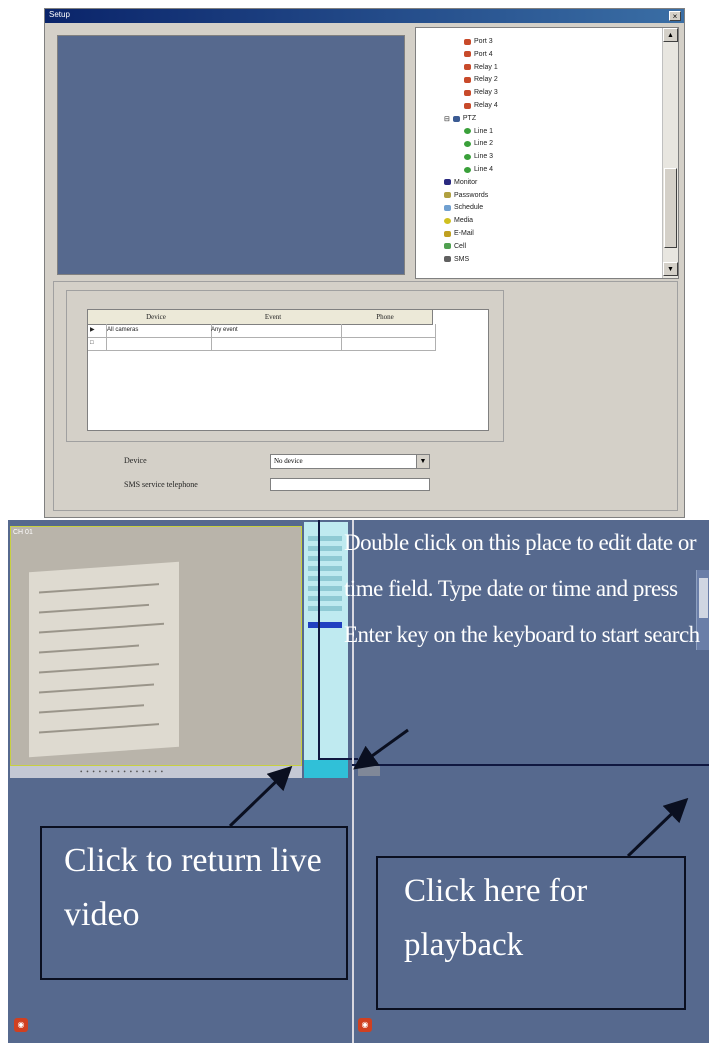 Image resolution: width=709 pixels, height=1043 pixels. I want to click on tree-item: SMS, so click(456, 259).